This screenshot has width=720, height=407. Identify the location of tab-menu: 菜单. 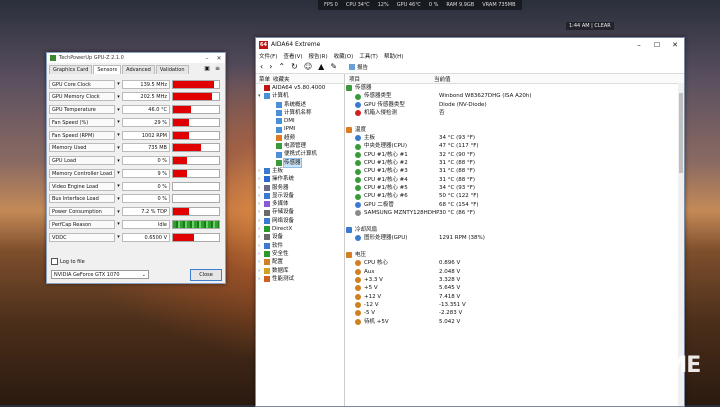
(263, 79).